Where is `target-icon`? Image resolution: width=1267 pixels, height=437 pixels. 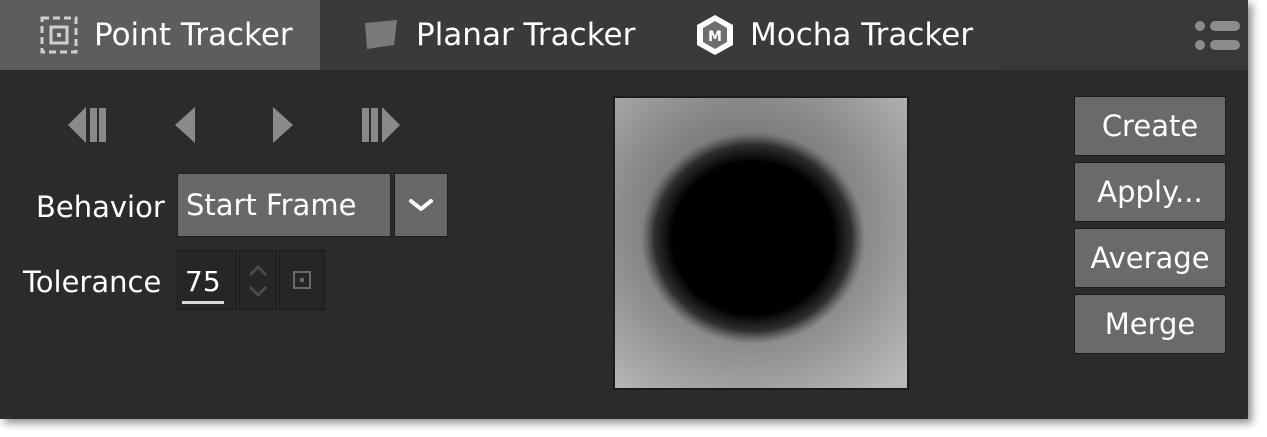
target-icon is located at coordinates (302, 280).